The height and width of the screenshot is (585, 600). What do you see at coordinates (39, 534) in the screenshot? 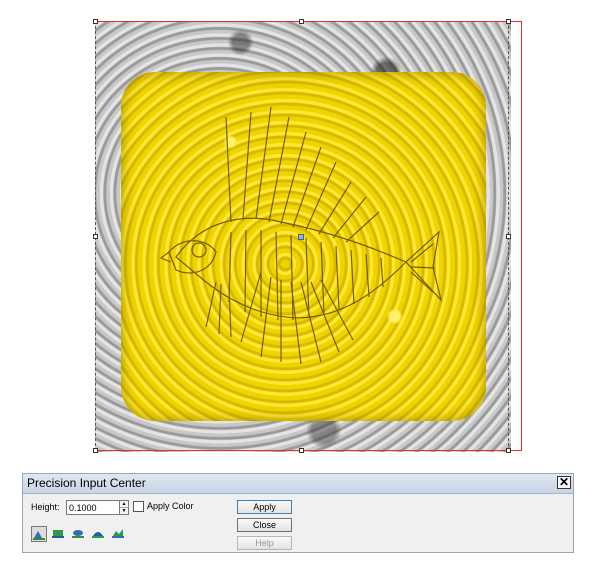
I see `relief-tool-1-icon` at bounding box center [39, 534].